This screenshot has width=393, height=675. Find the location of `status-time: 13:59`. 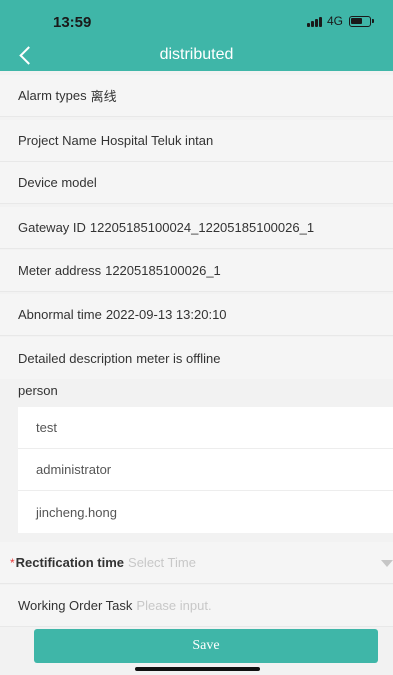

status-time: 13:59 is located at coordinates (72, 22).